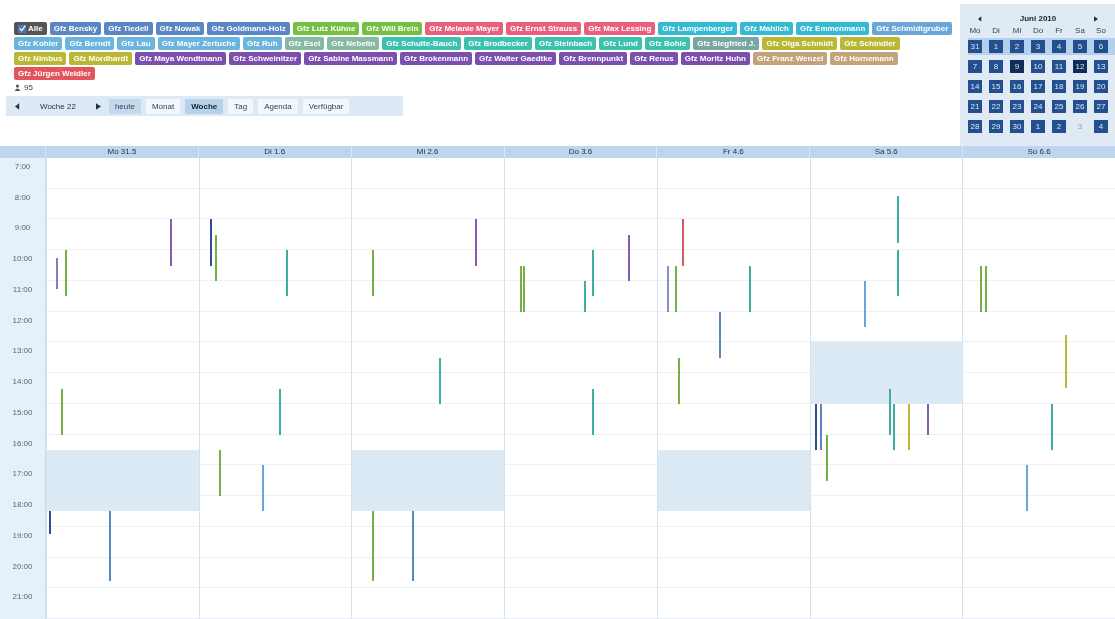 This screenshot has width=1115, height=619. What do you see at coordinates (1080, 46) in the screenshot?
I see `calendar-day: 5` at bounding box center [1080, 46].